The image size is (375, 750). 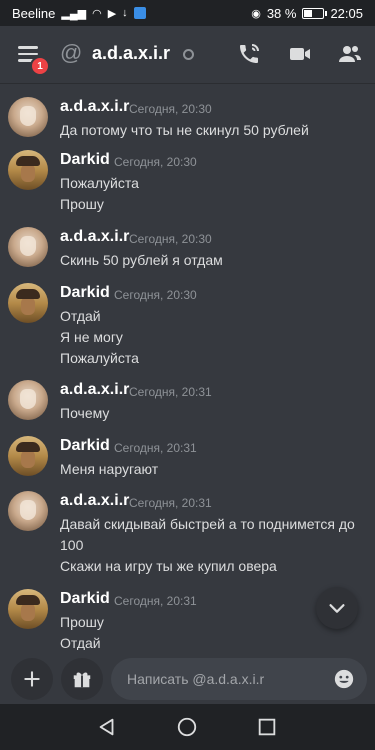 What do you see at coordinates (125, 13) in the screenshot?
I see `download-icon: ↓` at bounding box center [125, 13].